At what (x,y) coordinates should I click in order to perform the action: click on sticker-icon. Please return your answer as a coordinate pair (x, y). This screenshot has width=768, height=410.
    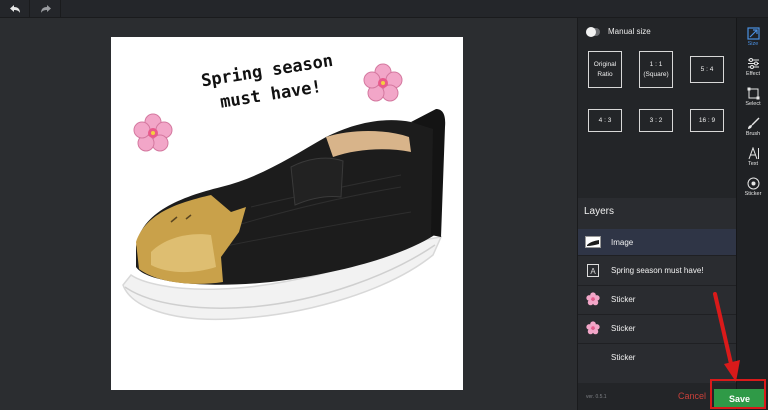
    Looking at the image, I should click on (753, 183).